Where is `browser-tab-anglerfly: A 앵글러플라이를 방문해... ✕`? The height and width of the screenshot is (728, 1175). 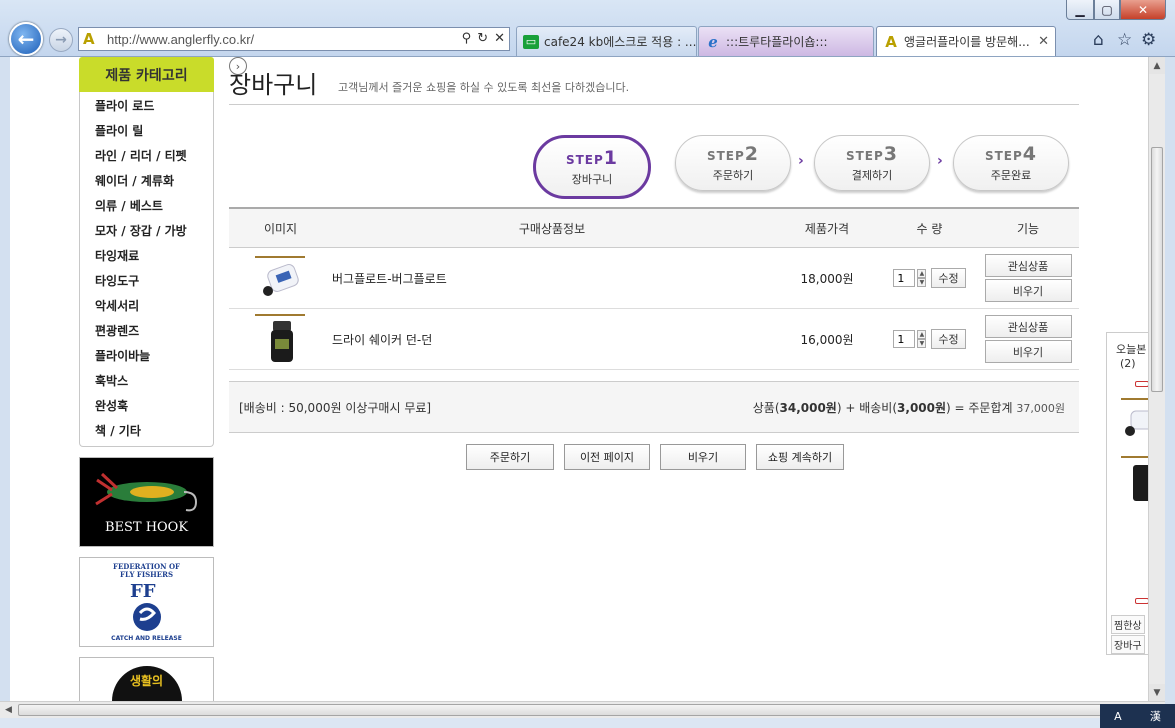 browser-tab-anglerfly: A 앵글러플라이를 방문해... ✕ is located at coordinates (966, 41).